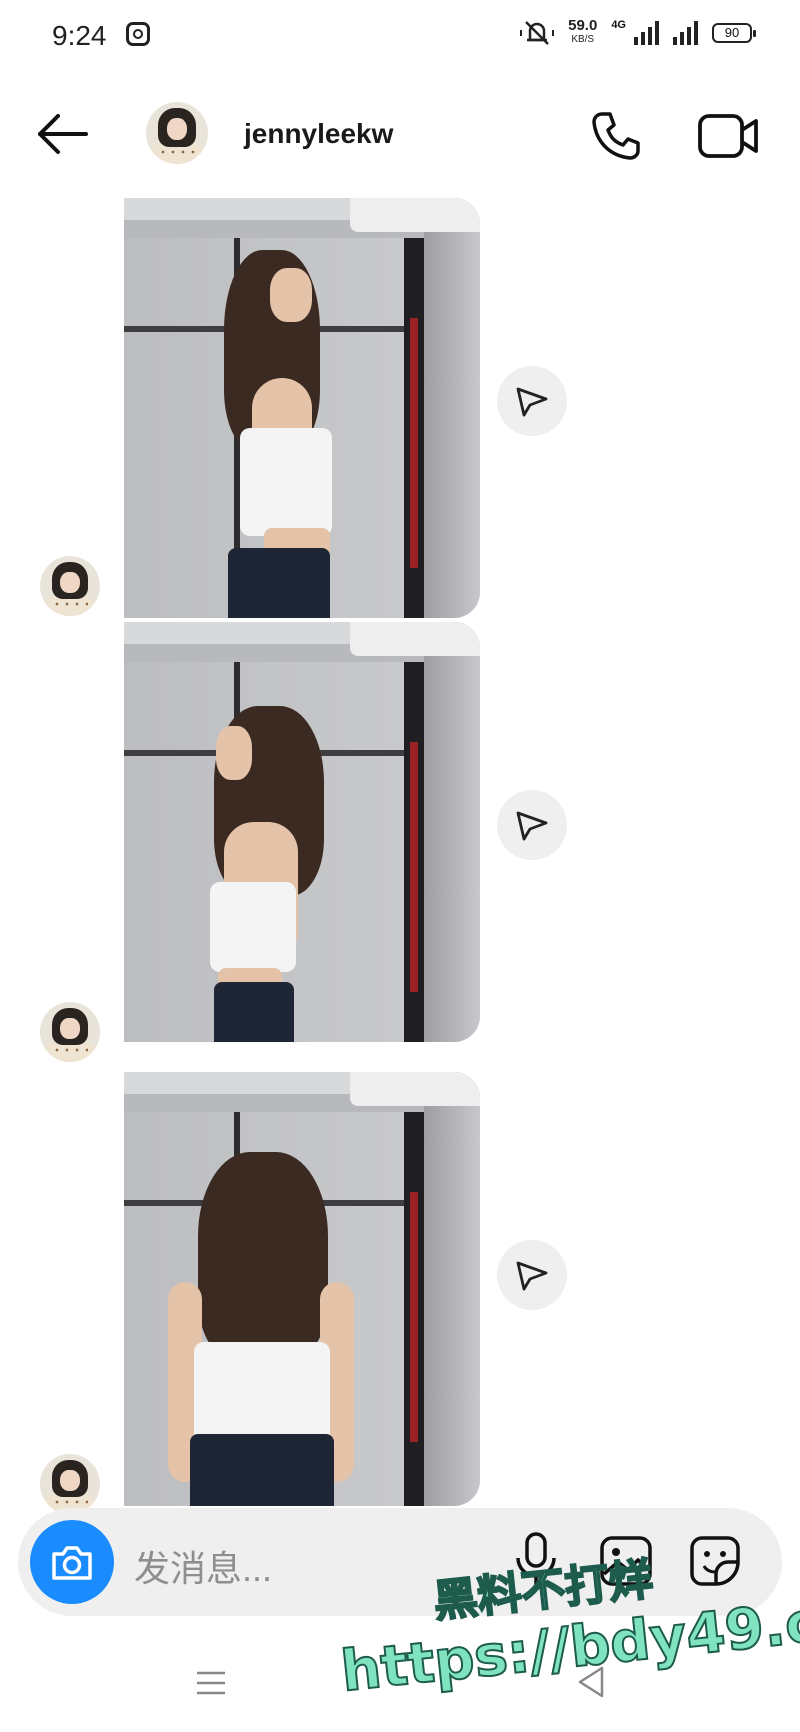  Describe the element at coordinates (63, 134) in the screenshot. I see `arrow-left-icon` at that location.